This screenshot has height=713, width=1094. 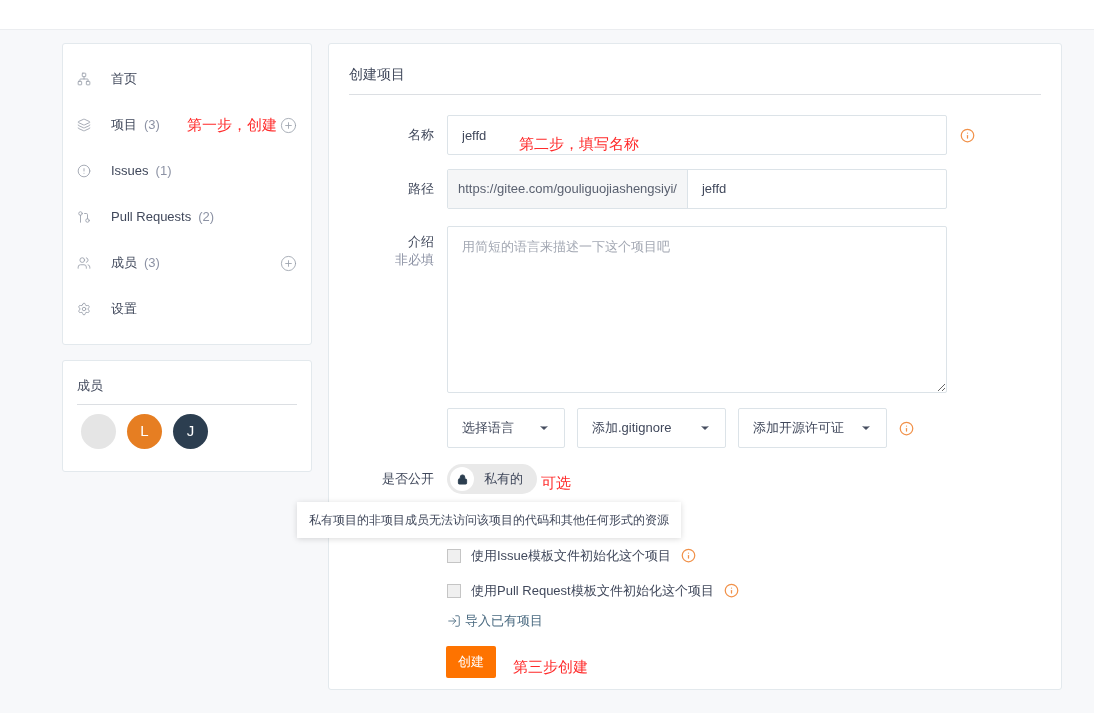 I want to click on sidebar-item: 设置, so click(x=107, y=309).